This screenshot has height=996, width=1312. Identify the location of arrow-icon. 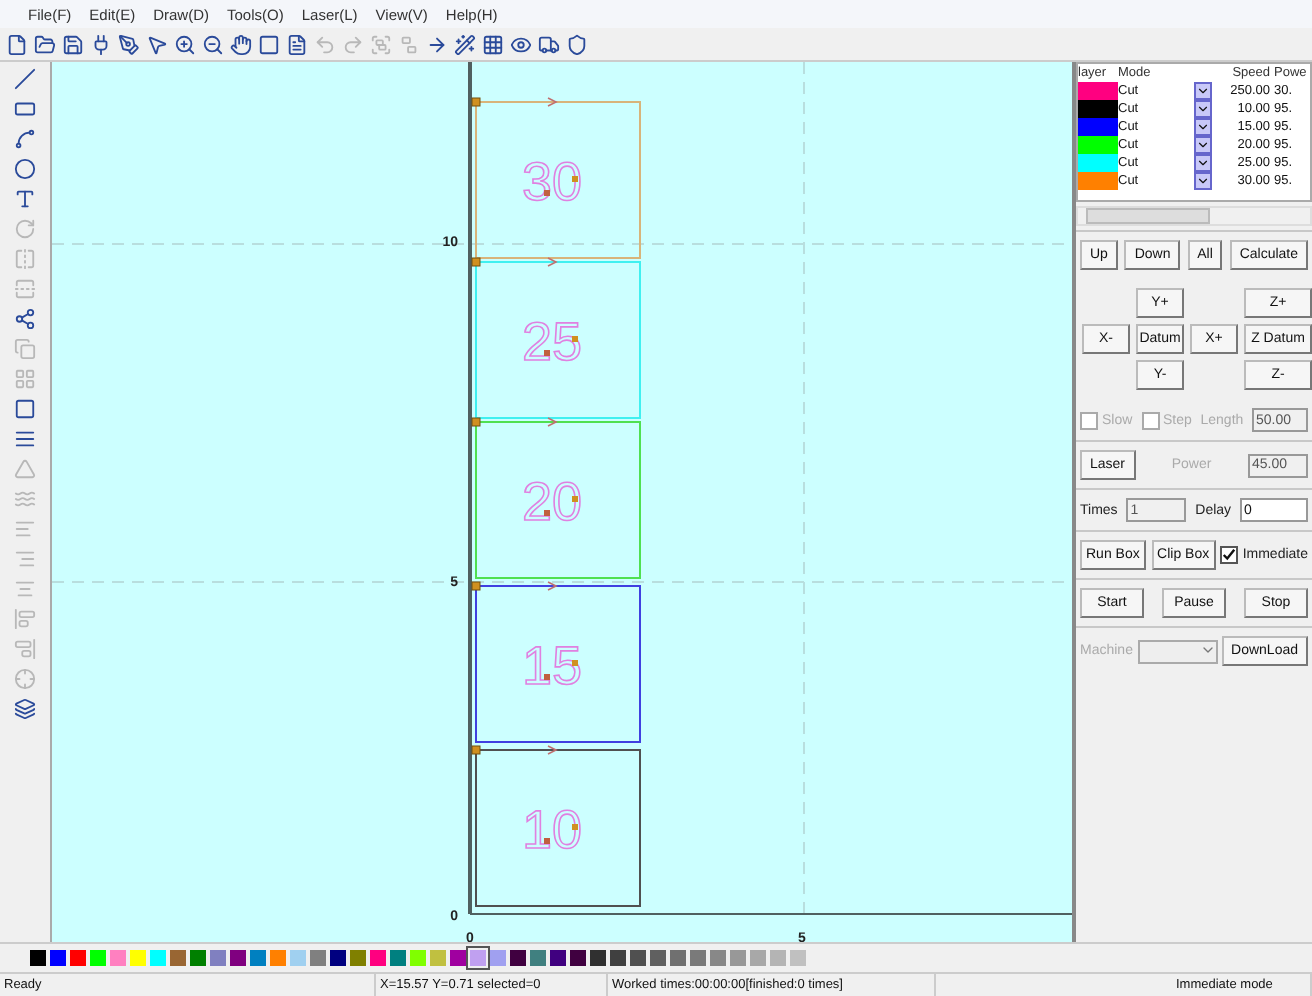
(437, 44).